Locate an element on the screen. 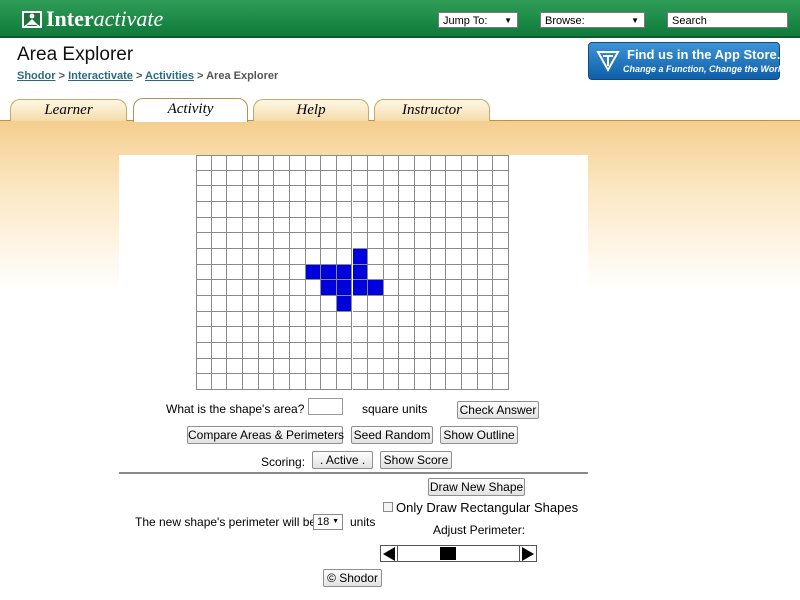  slider-thumb is located at coordinates (448, 553).